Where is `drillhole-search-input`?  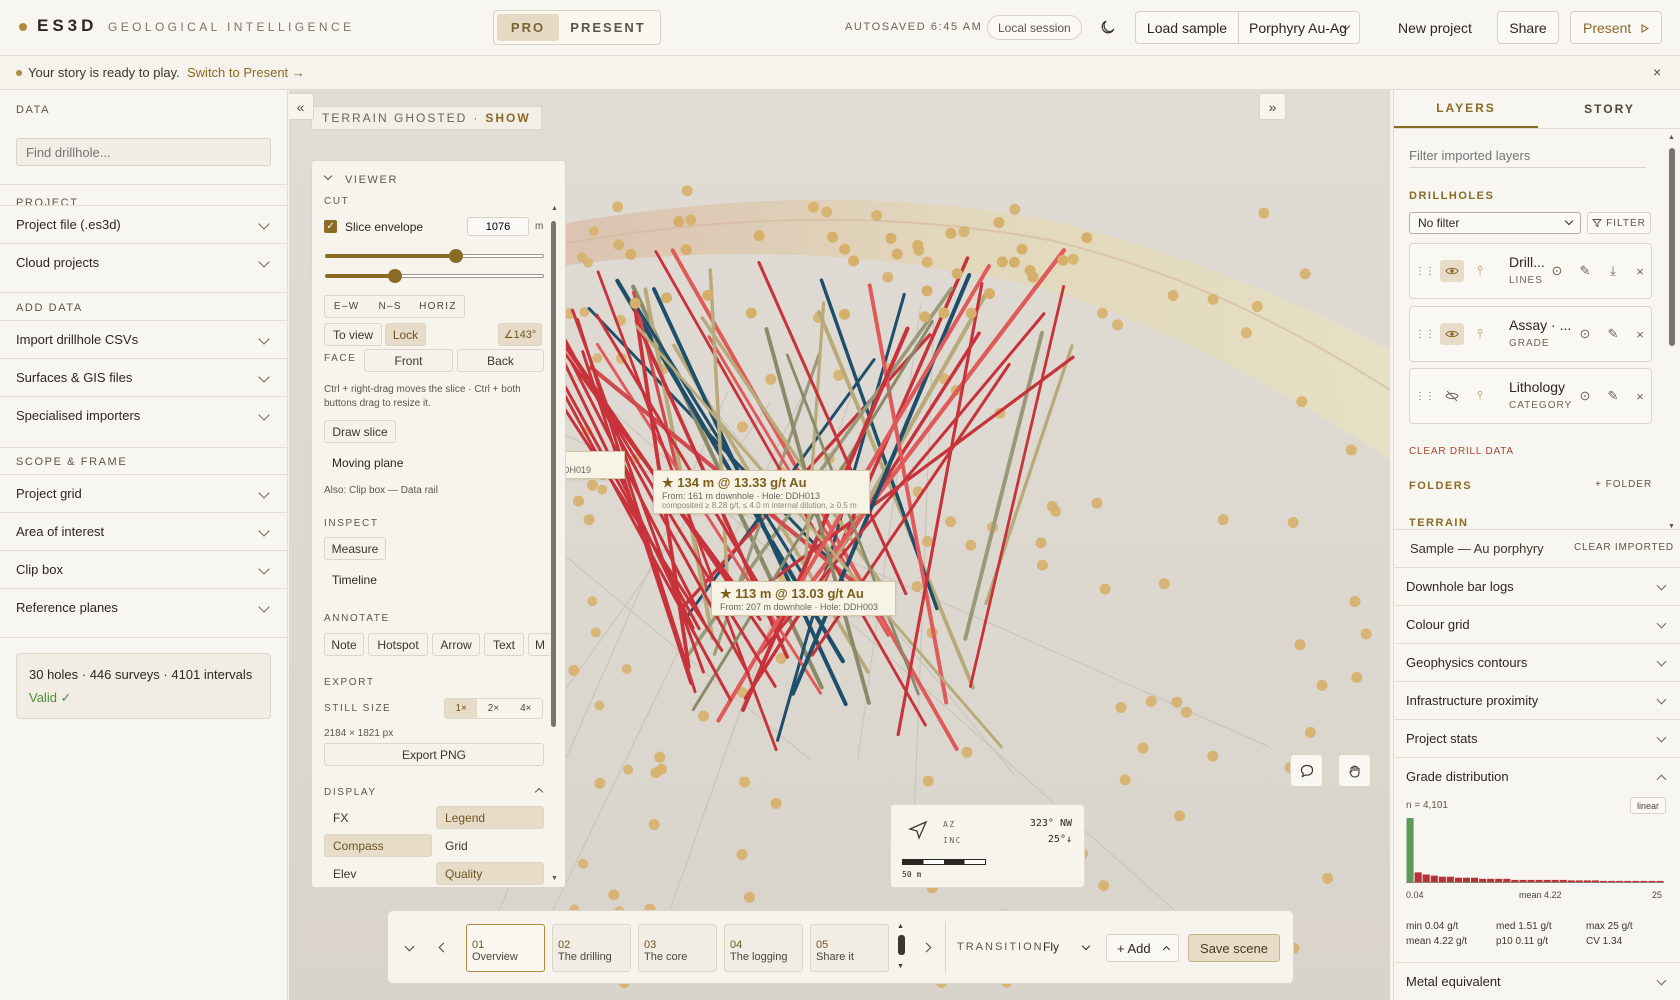 drillhole-search-input is located at coordinates (143, 152).